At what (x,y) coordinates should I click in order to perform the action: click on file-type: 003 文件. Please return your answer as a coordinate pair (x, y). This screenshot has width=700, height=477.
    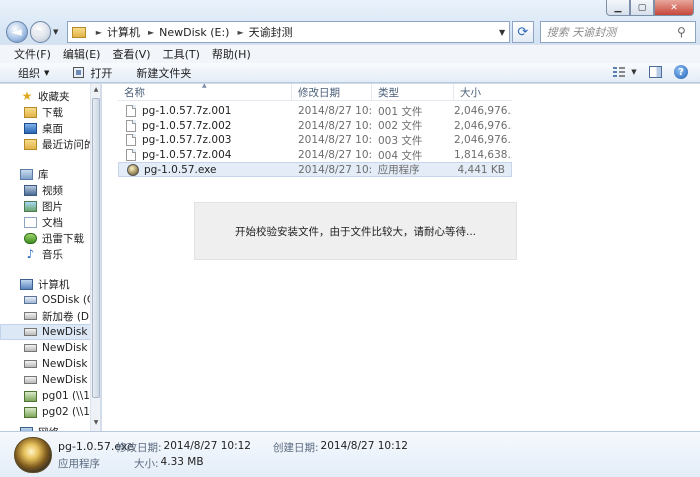
    Looking at the image, I should click on (400, 140).